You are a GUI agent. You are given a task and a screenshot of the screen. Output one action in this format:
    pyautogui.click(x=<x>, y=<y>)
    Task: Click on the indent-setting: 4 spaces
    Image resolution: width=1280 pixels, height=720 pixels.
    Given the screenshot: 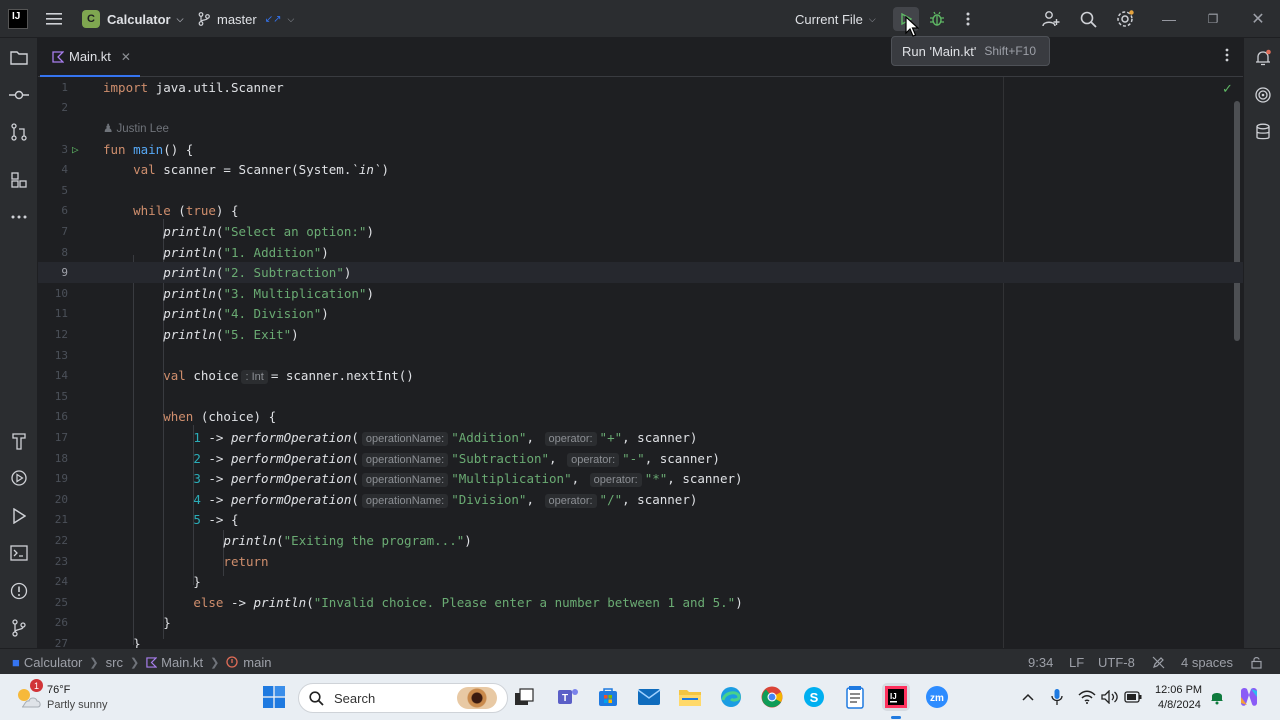 What is the action you would take?
    pyautogui.click(x=1207, y=662)
    